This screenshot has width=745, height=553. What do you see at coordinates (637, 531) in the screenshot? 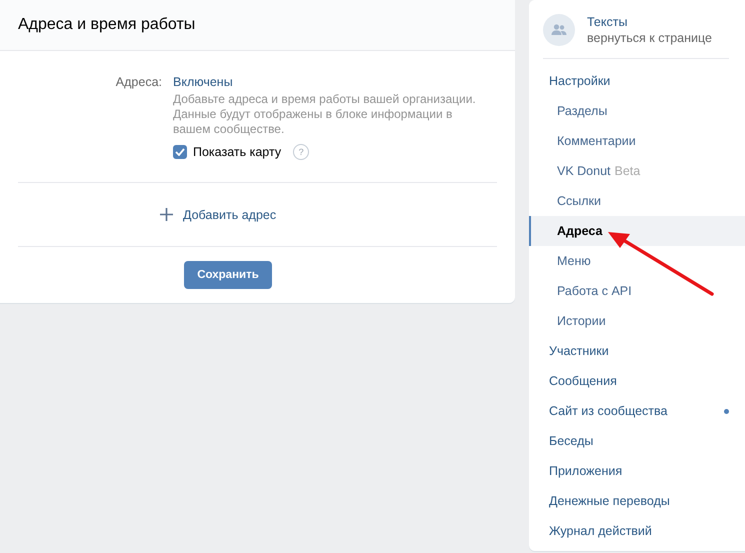
I see `menu-item: Журнал действий` at bounding box center [637, 531].